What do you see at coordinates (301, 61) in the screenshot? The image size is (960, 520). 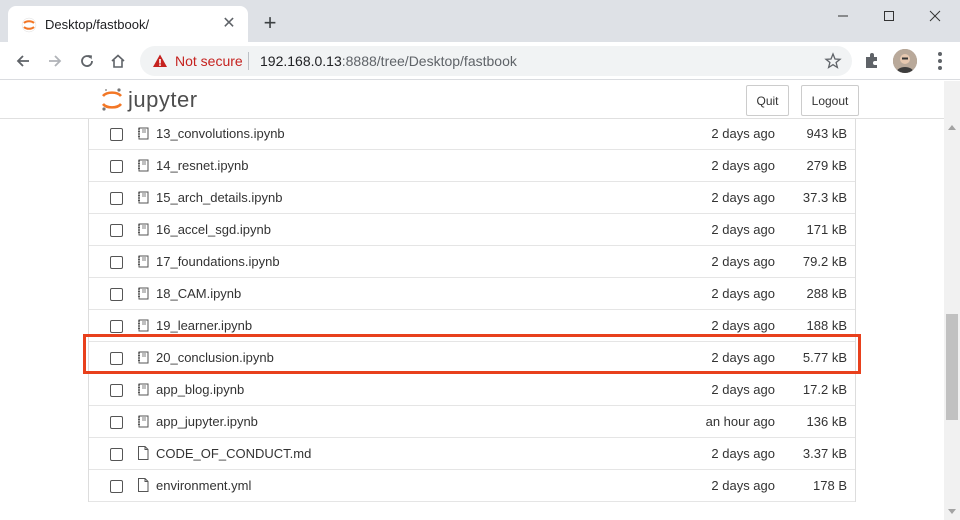 I see `url-host: 192.168.0.13` at bounding box center [301, 61].